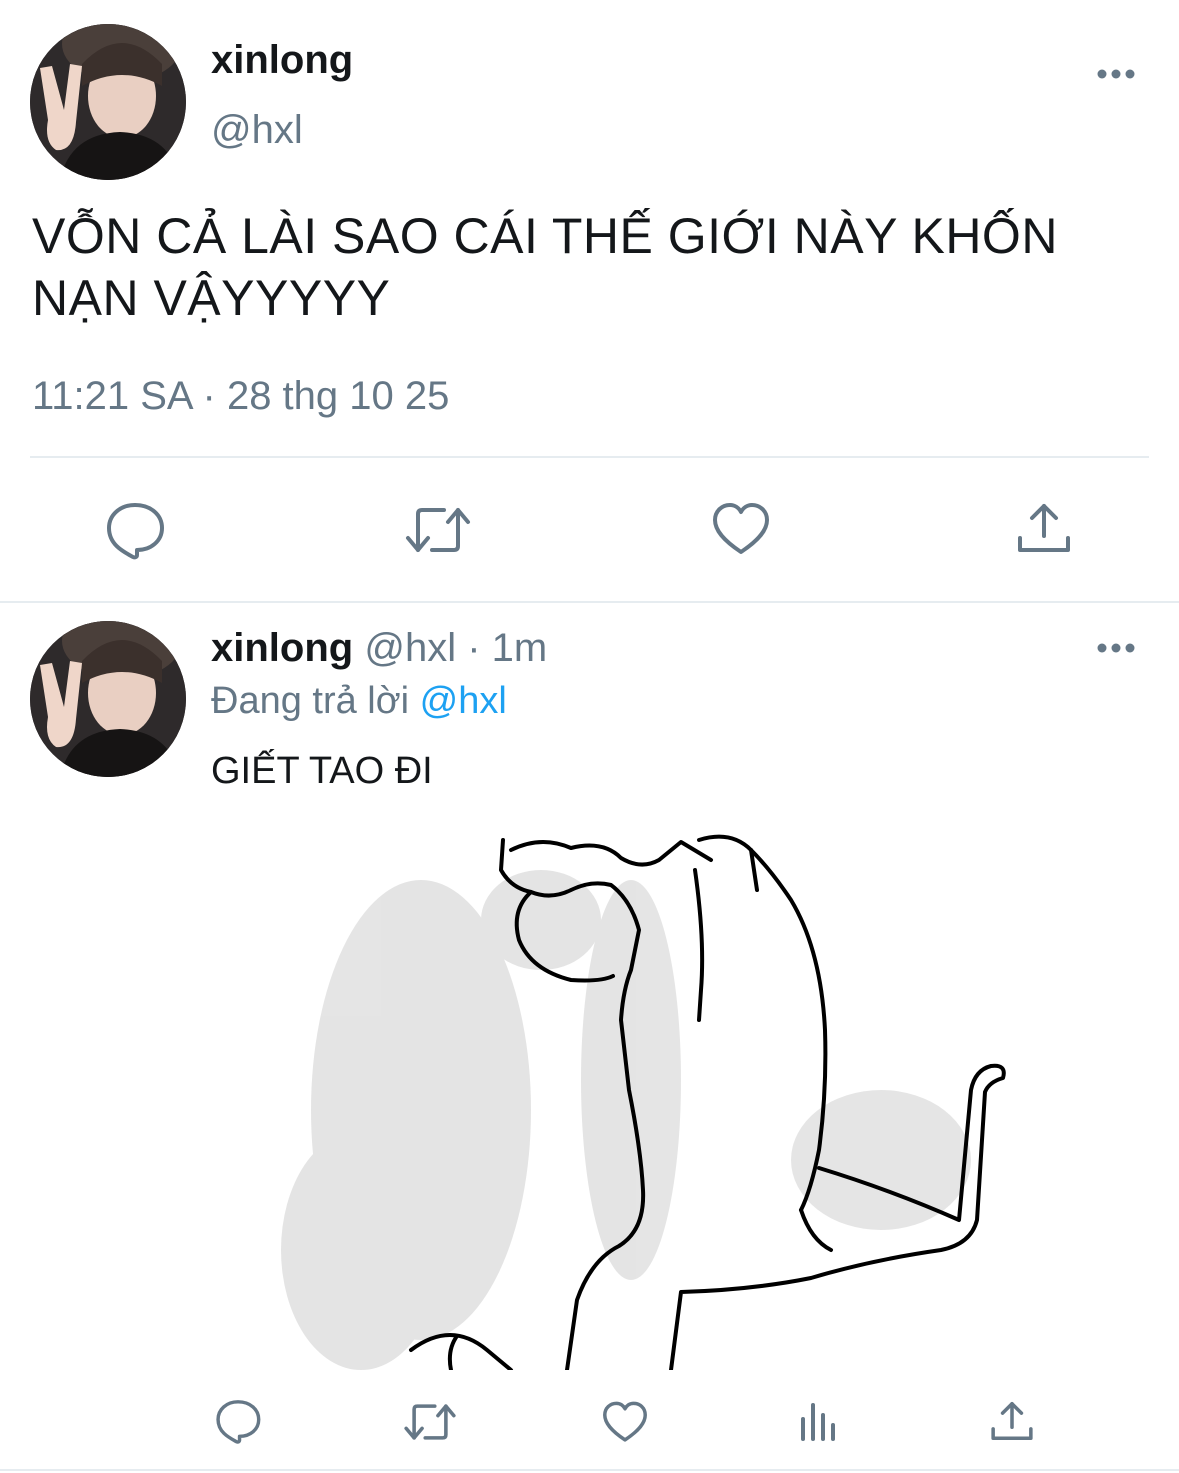  I want to click on tweet-text-line: NẠN VẬYYYYY, so click(211, 298).